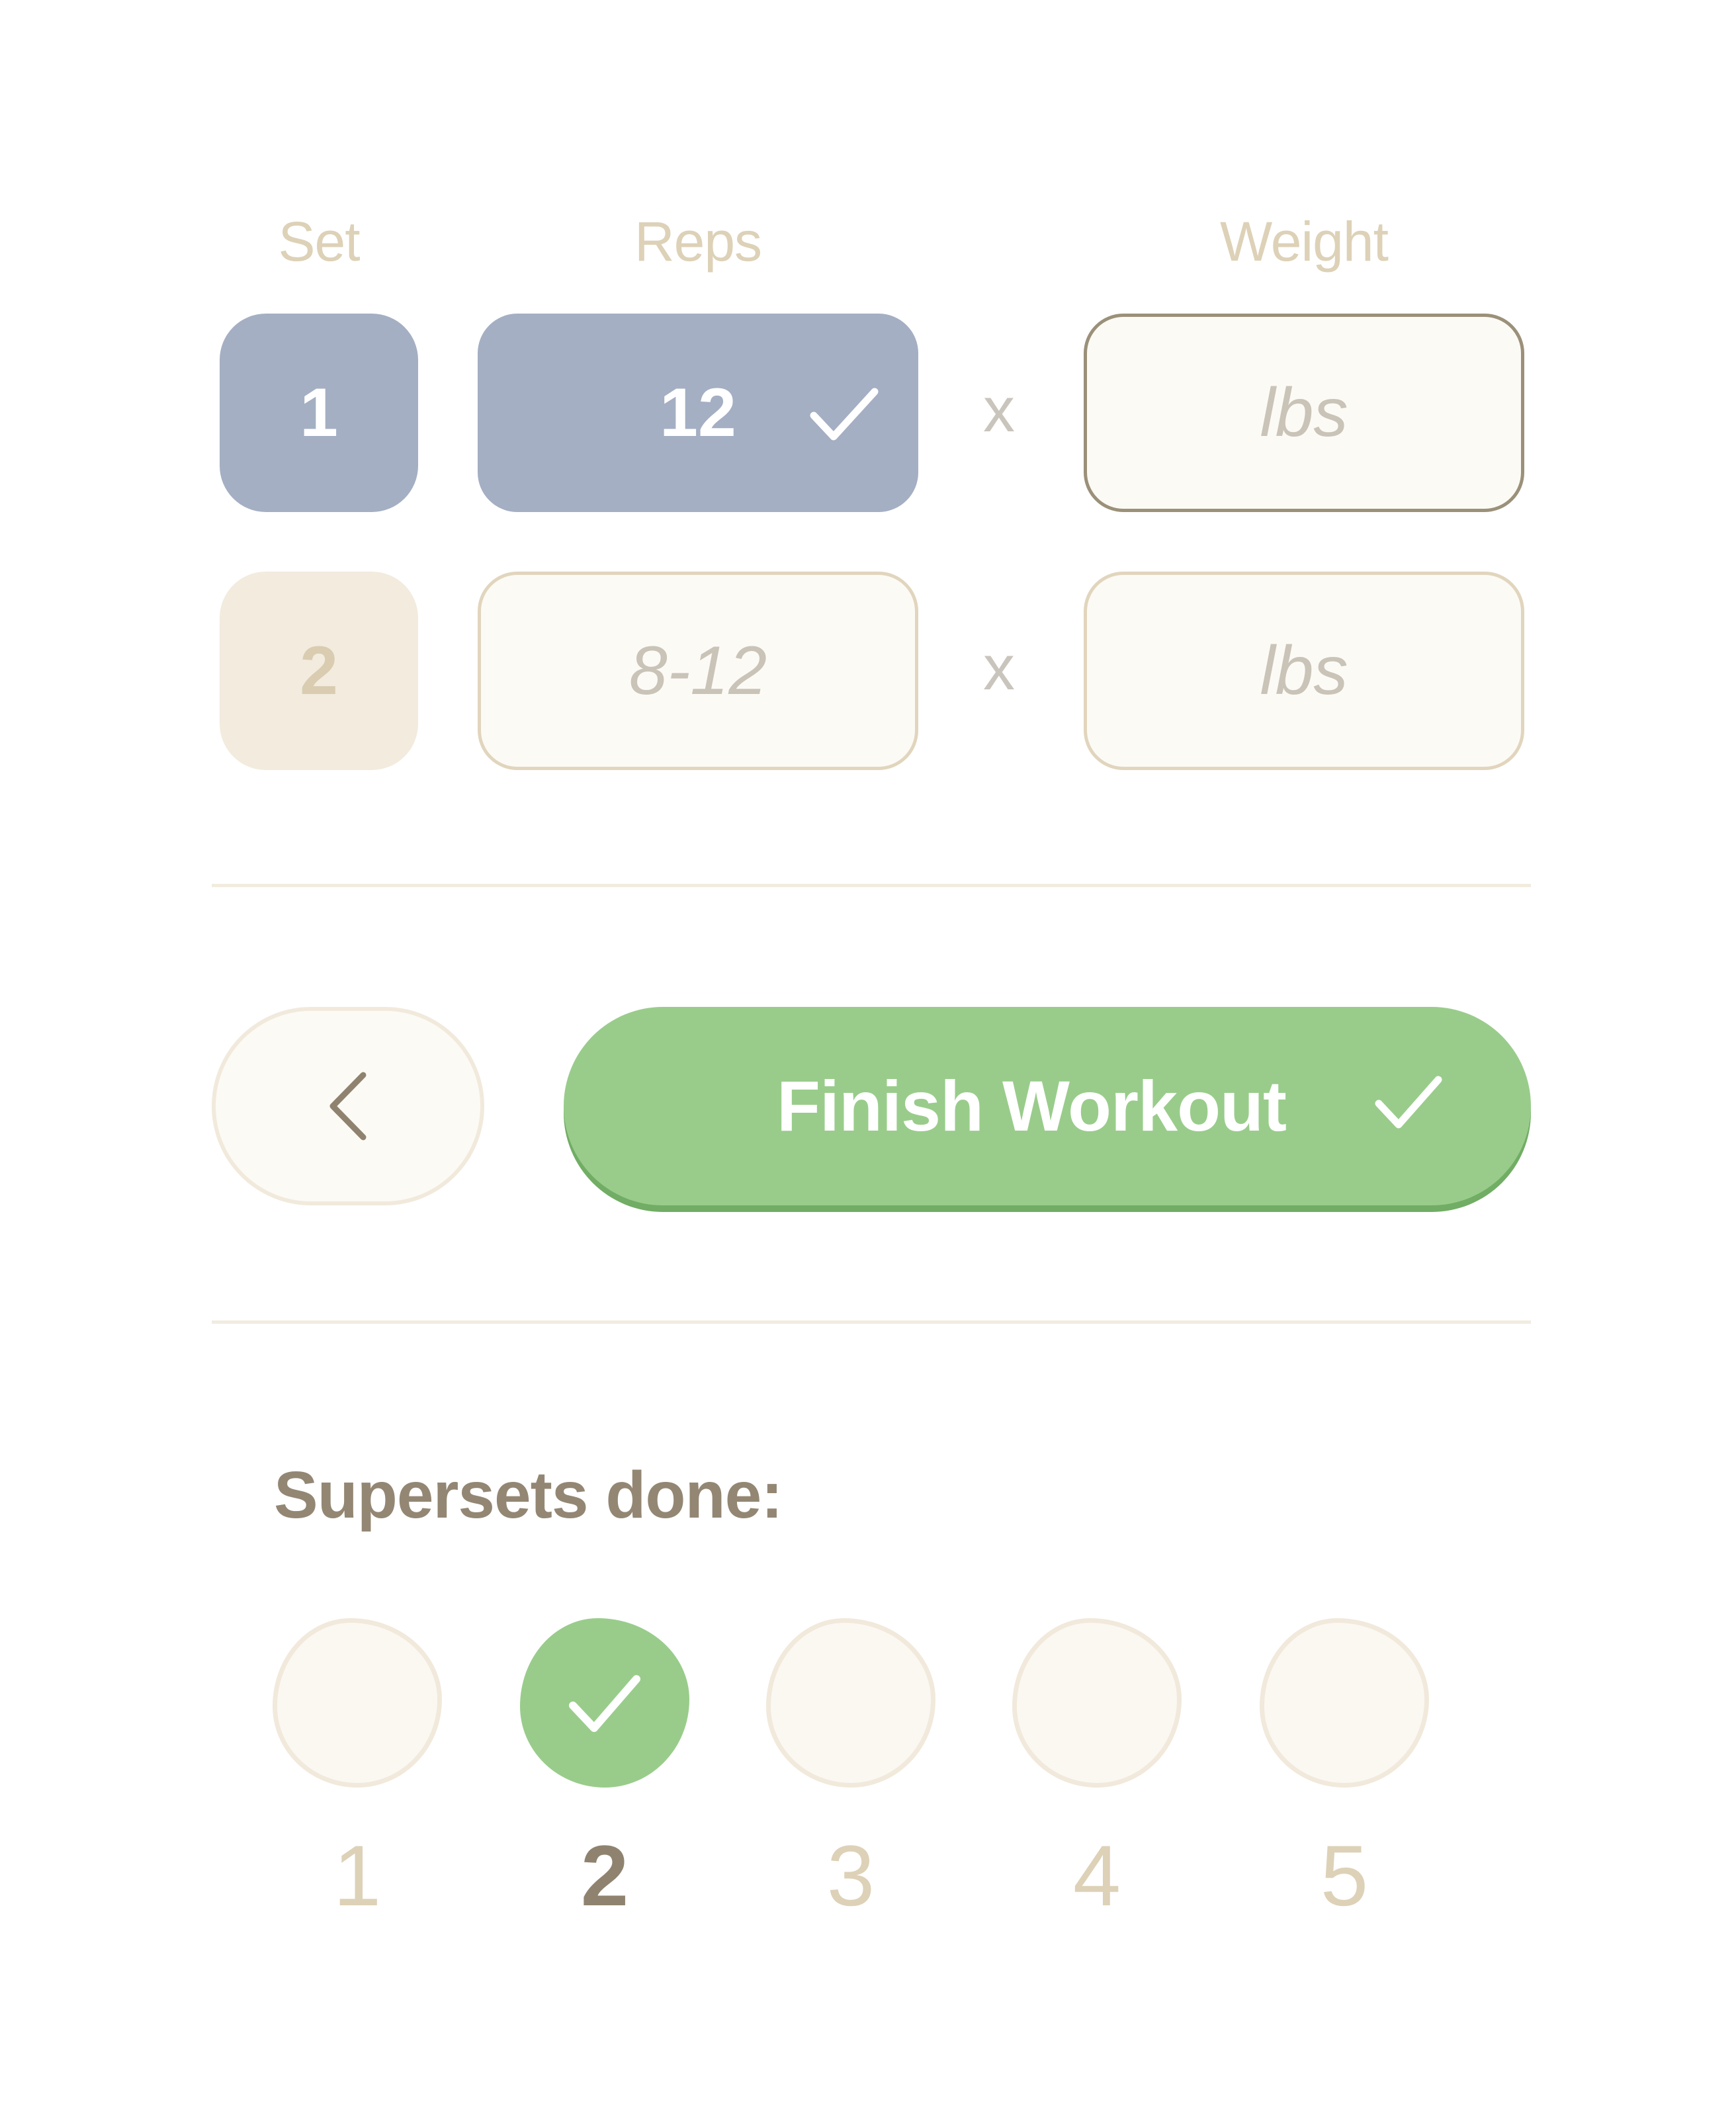 This screenshot has height=2117, width=1736. I want to click on set-number-2: 2, so click(319, 671).